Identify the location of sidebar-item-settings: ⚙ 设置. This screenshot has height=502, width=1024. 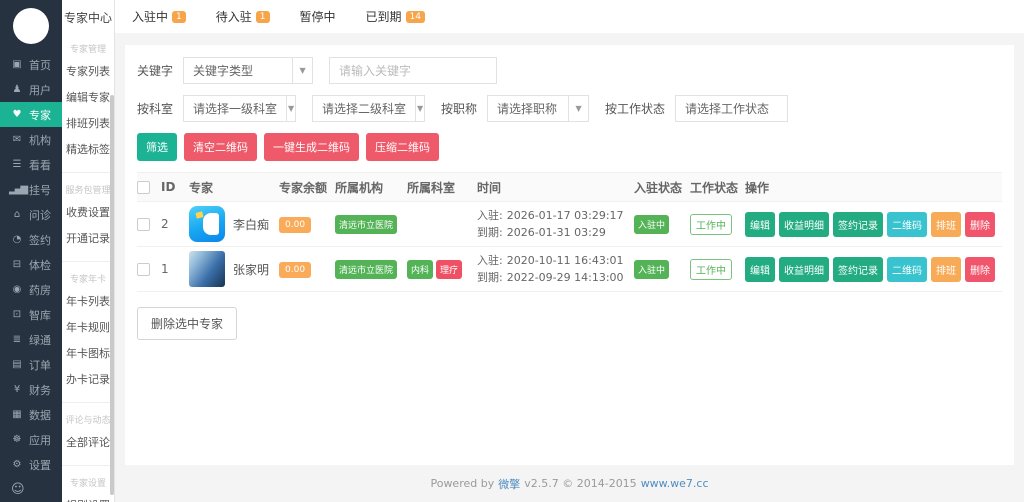
(31, 464).